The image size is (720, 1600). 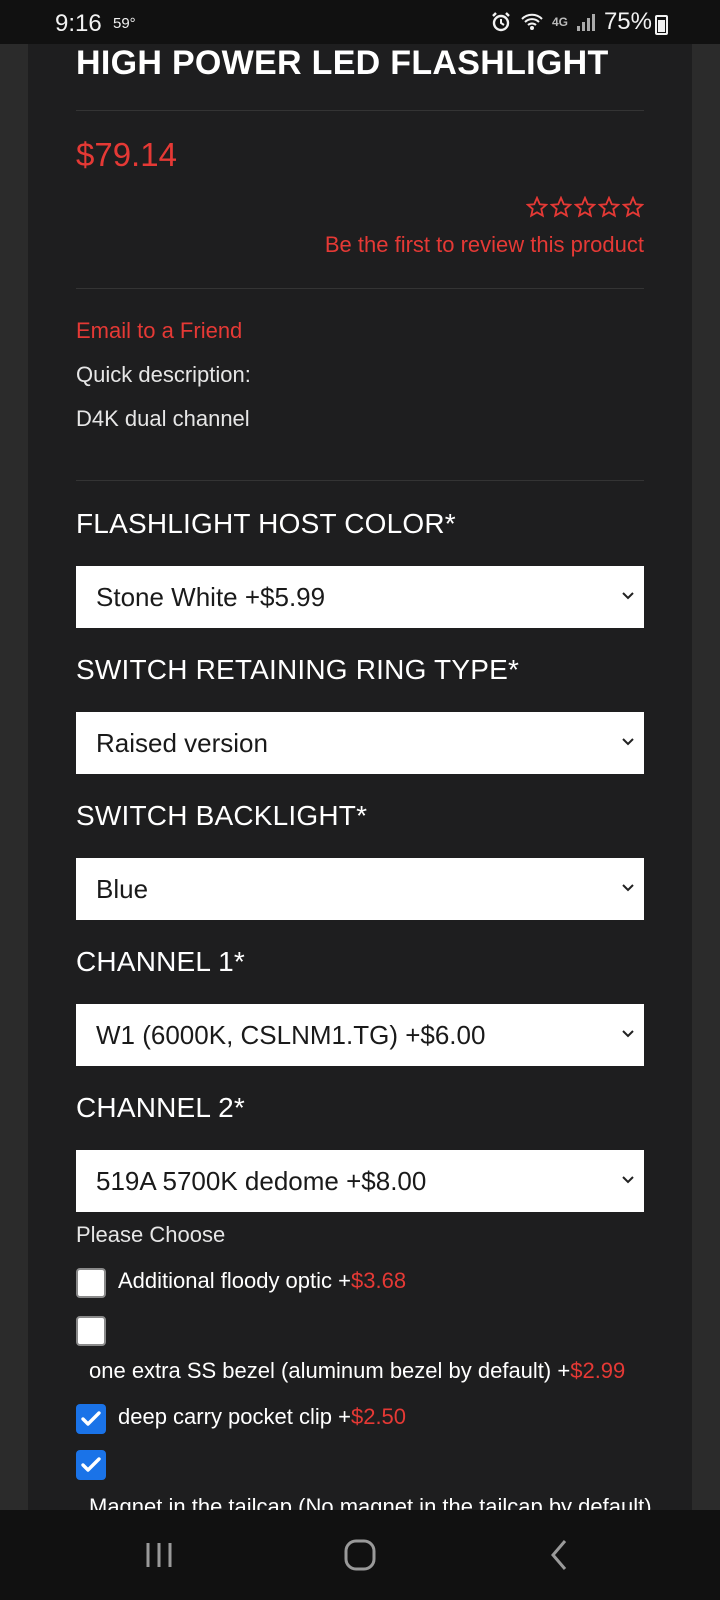 I want to click on battery-percent: 75%, so click(x=627, y=21).